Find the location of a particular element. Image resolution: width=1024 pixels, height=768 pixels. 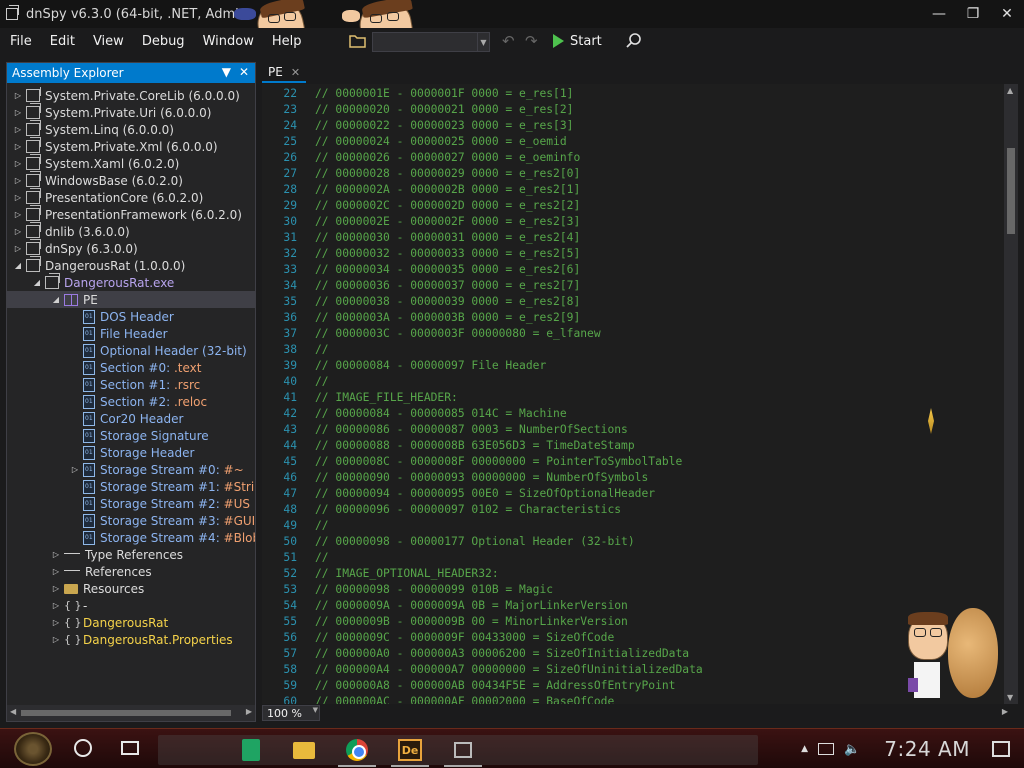

editor-vertical-scrollbar: ▲ ▼ is located at coordinates (1011, 394).